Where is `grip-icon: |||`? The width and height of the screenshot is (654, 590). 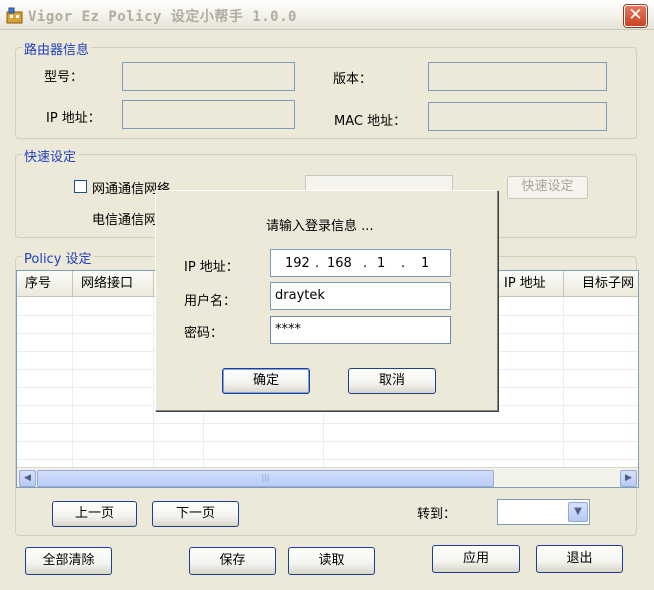
grip-icon: ||| is located at coordinates (265, 477).